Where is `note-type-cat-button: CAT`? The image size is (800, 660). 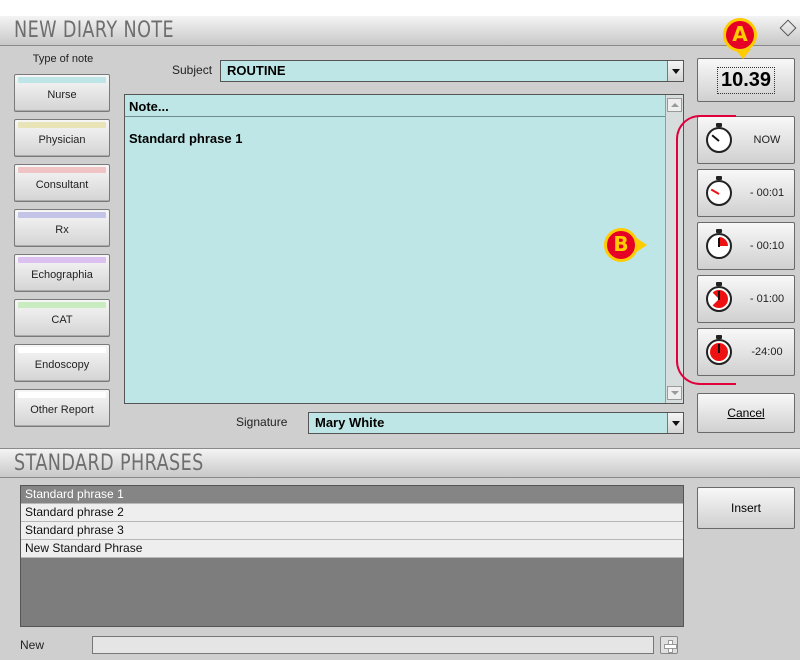
note-type-cat-button: CAT is located at coordinates (62, 318).